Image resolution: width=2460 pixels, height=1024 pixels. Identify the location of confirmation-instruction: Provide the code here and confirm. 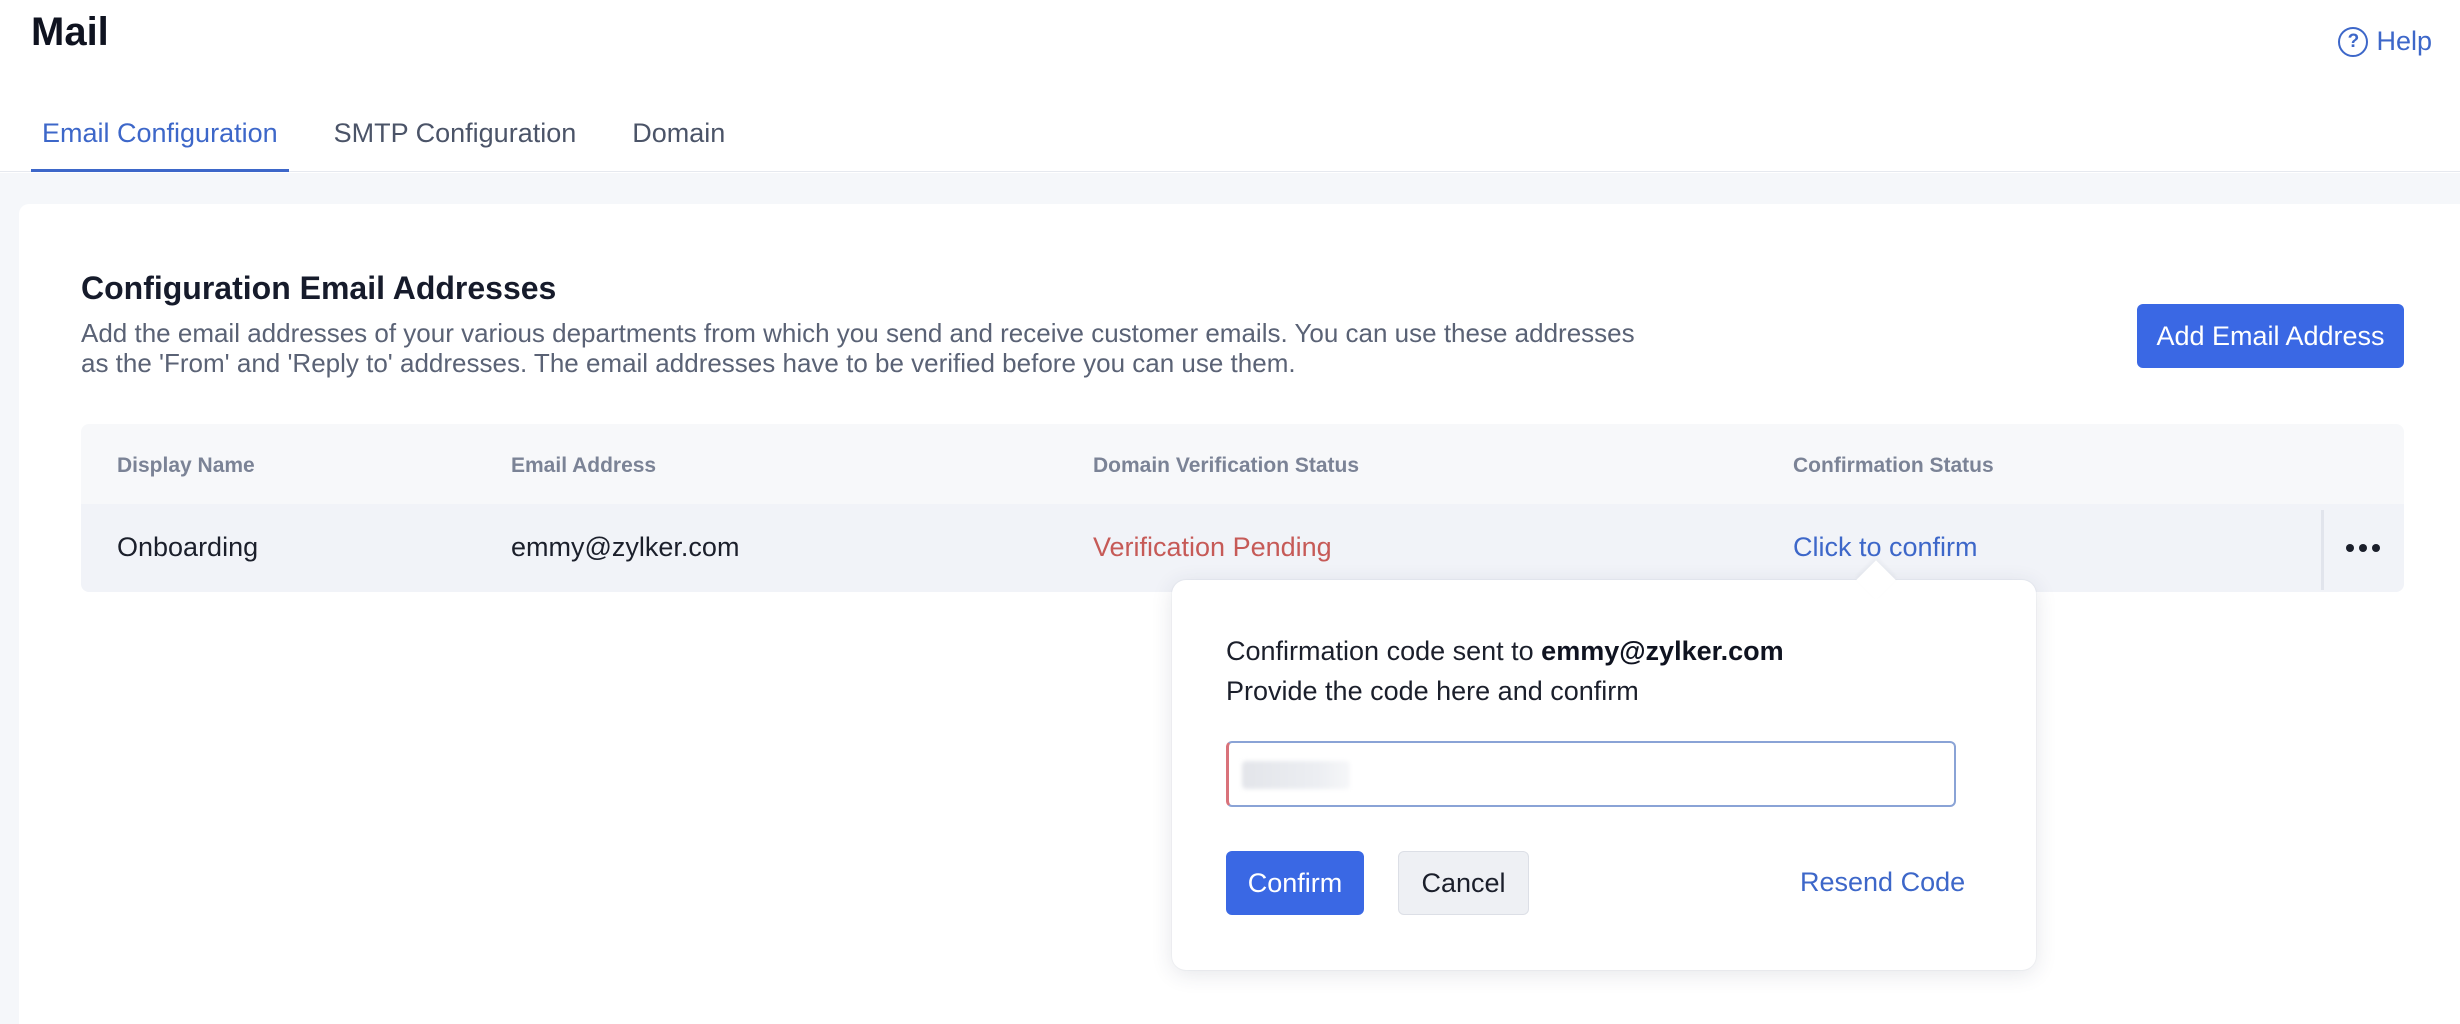
(1432, 691).